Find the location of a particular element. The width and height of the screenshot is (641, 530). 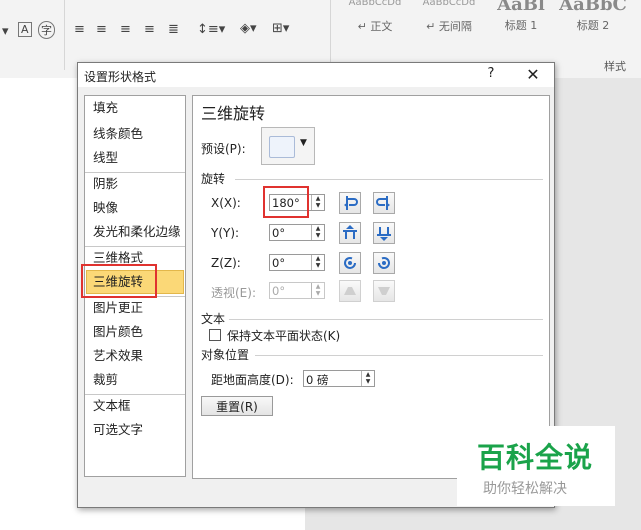

borders-icon: ⊞▾ is located at coordinates (280, 28).